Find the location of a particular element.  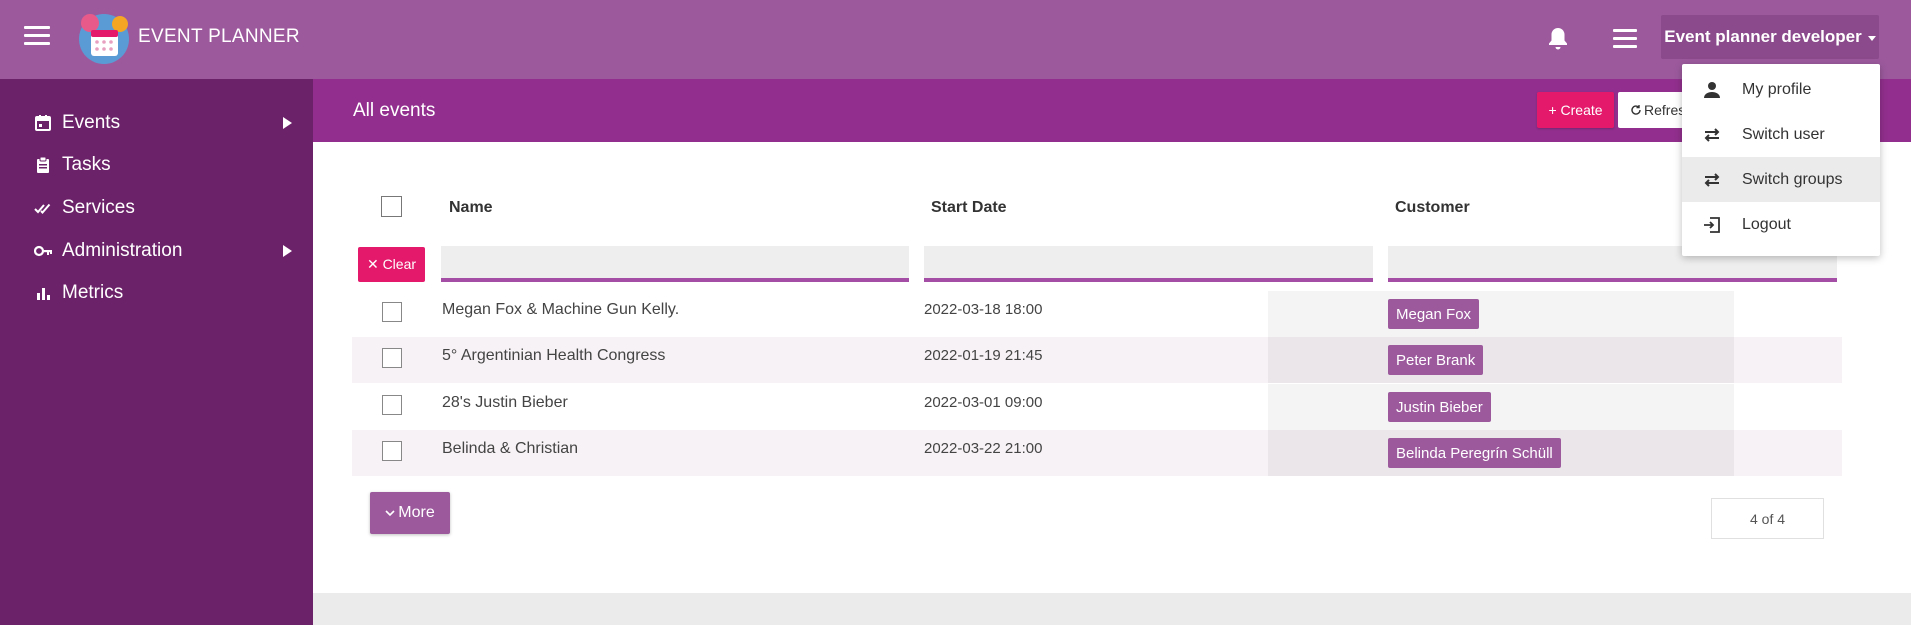

sidebar-item-administration: Administration is located at coordinates (156, 251).